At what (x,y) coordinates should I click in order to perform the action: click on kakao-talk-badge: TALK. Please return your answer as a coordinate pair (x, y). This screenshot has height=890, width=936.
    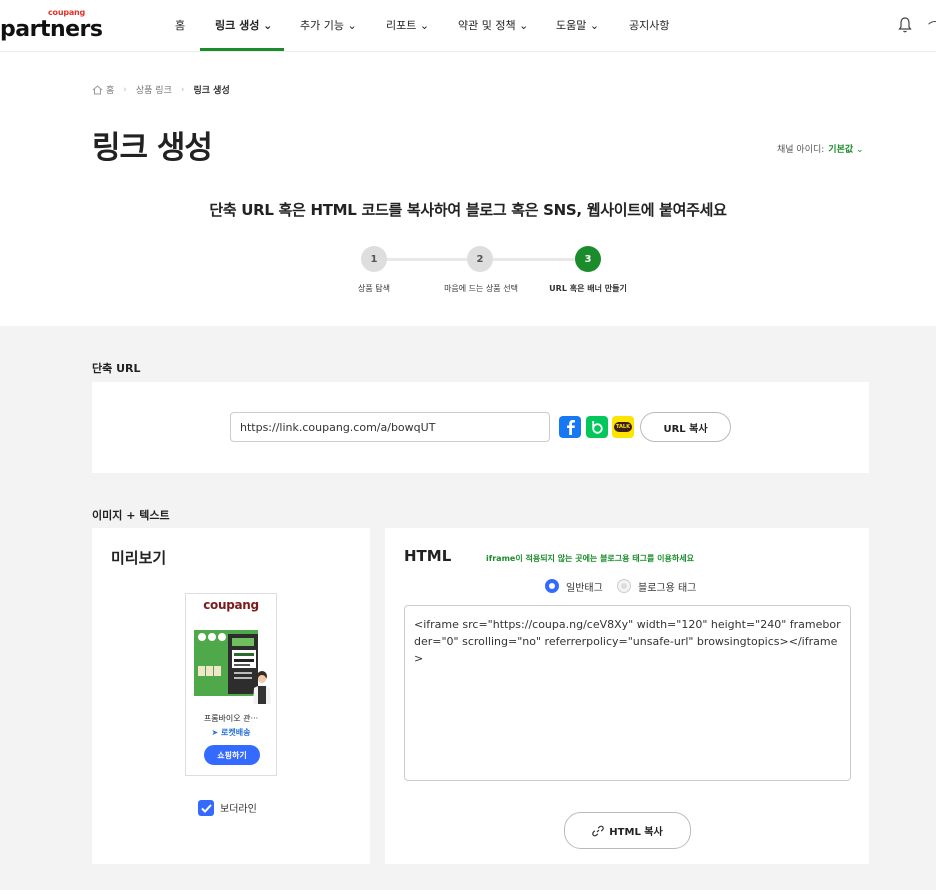
    Looking at the image, I should click on (623, 427).